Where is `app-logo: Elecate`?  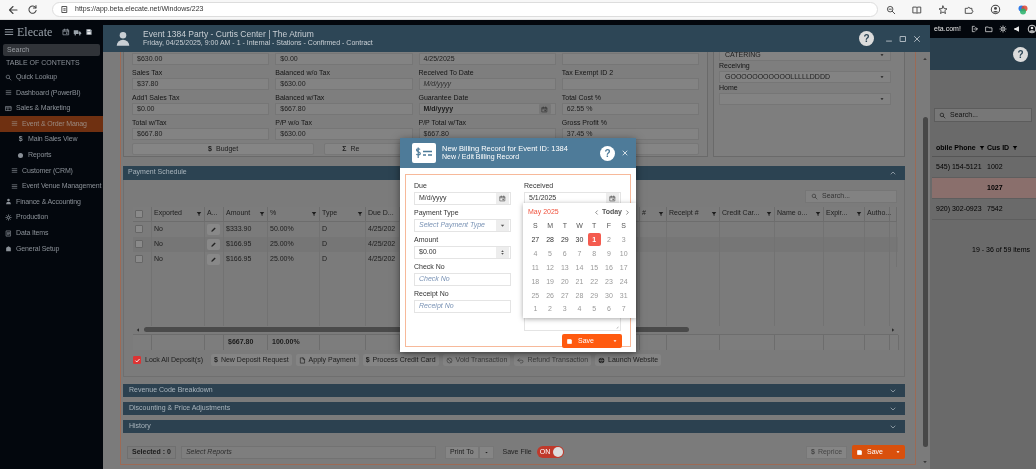 app-logo: Elecate is located at coordinates (35, 32).